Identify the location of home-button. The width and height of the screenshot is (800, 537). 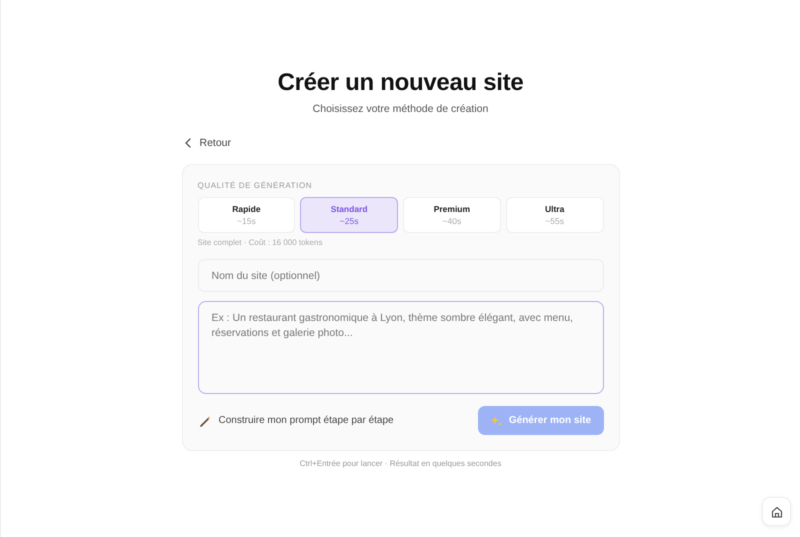
(776, 511).